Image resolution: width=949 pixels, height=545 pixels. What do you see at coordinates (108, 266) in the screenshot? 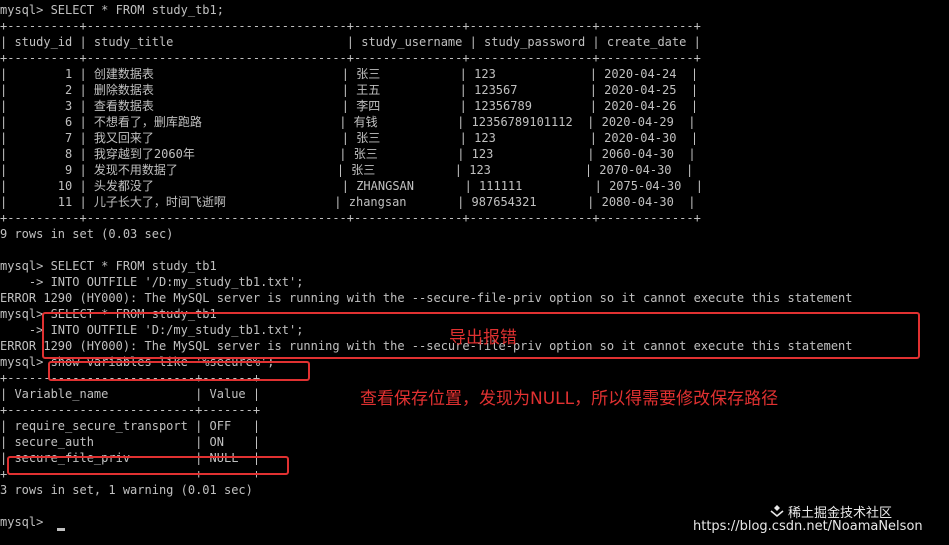
I see `sql-command: mysql> SELECT * FROM study_tb1` at bounding box center [108, 266].